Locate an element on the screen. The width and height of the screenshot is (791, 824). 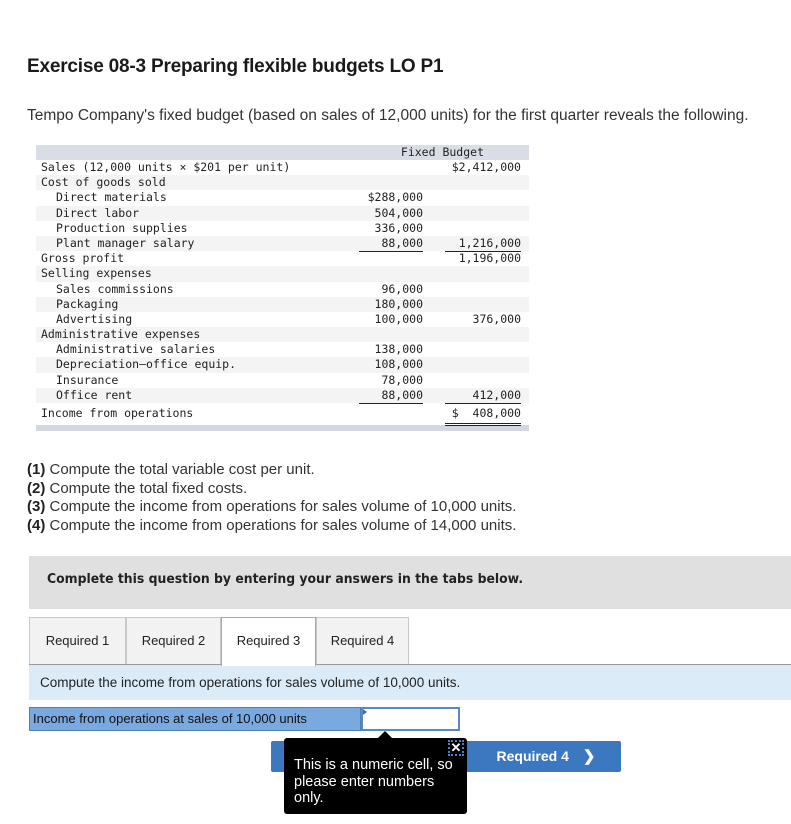
column-header-fixed-budget: Fixed Budget is located at coordinates (442, 152).